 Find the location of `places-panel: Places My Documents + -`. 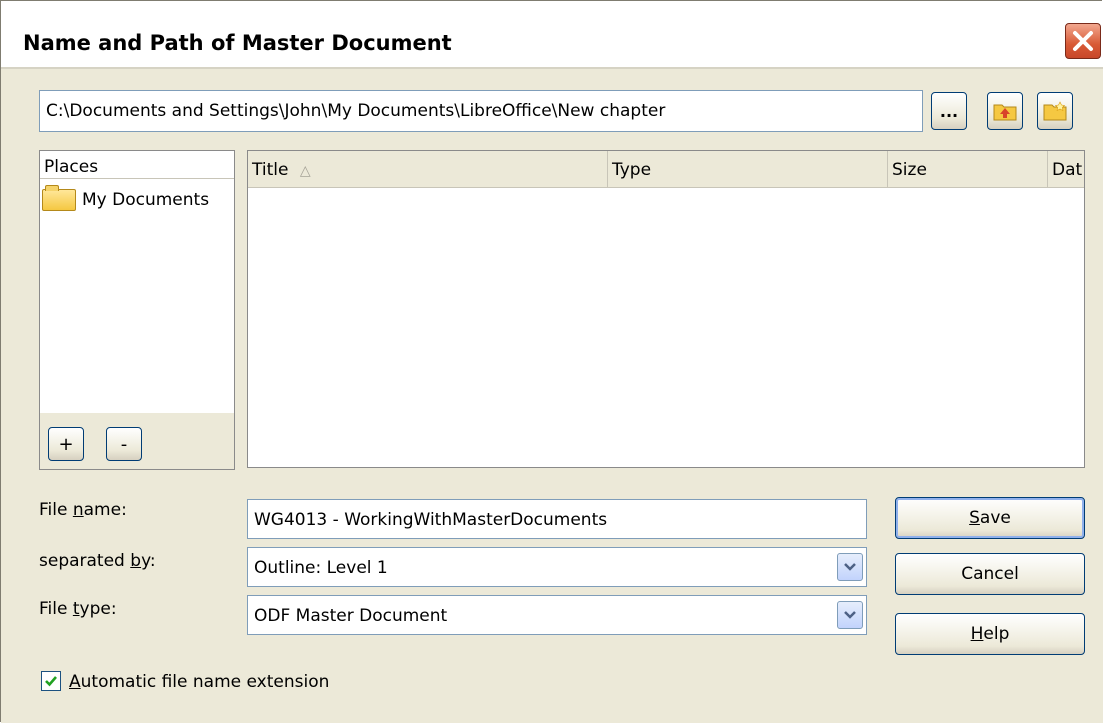

places-panel: Places My Documents + - is located at coordinates (137, 310).